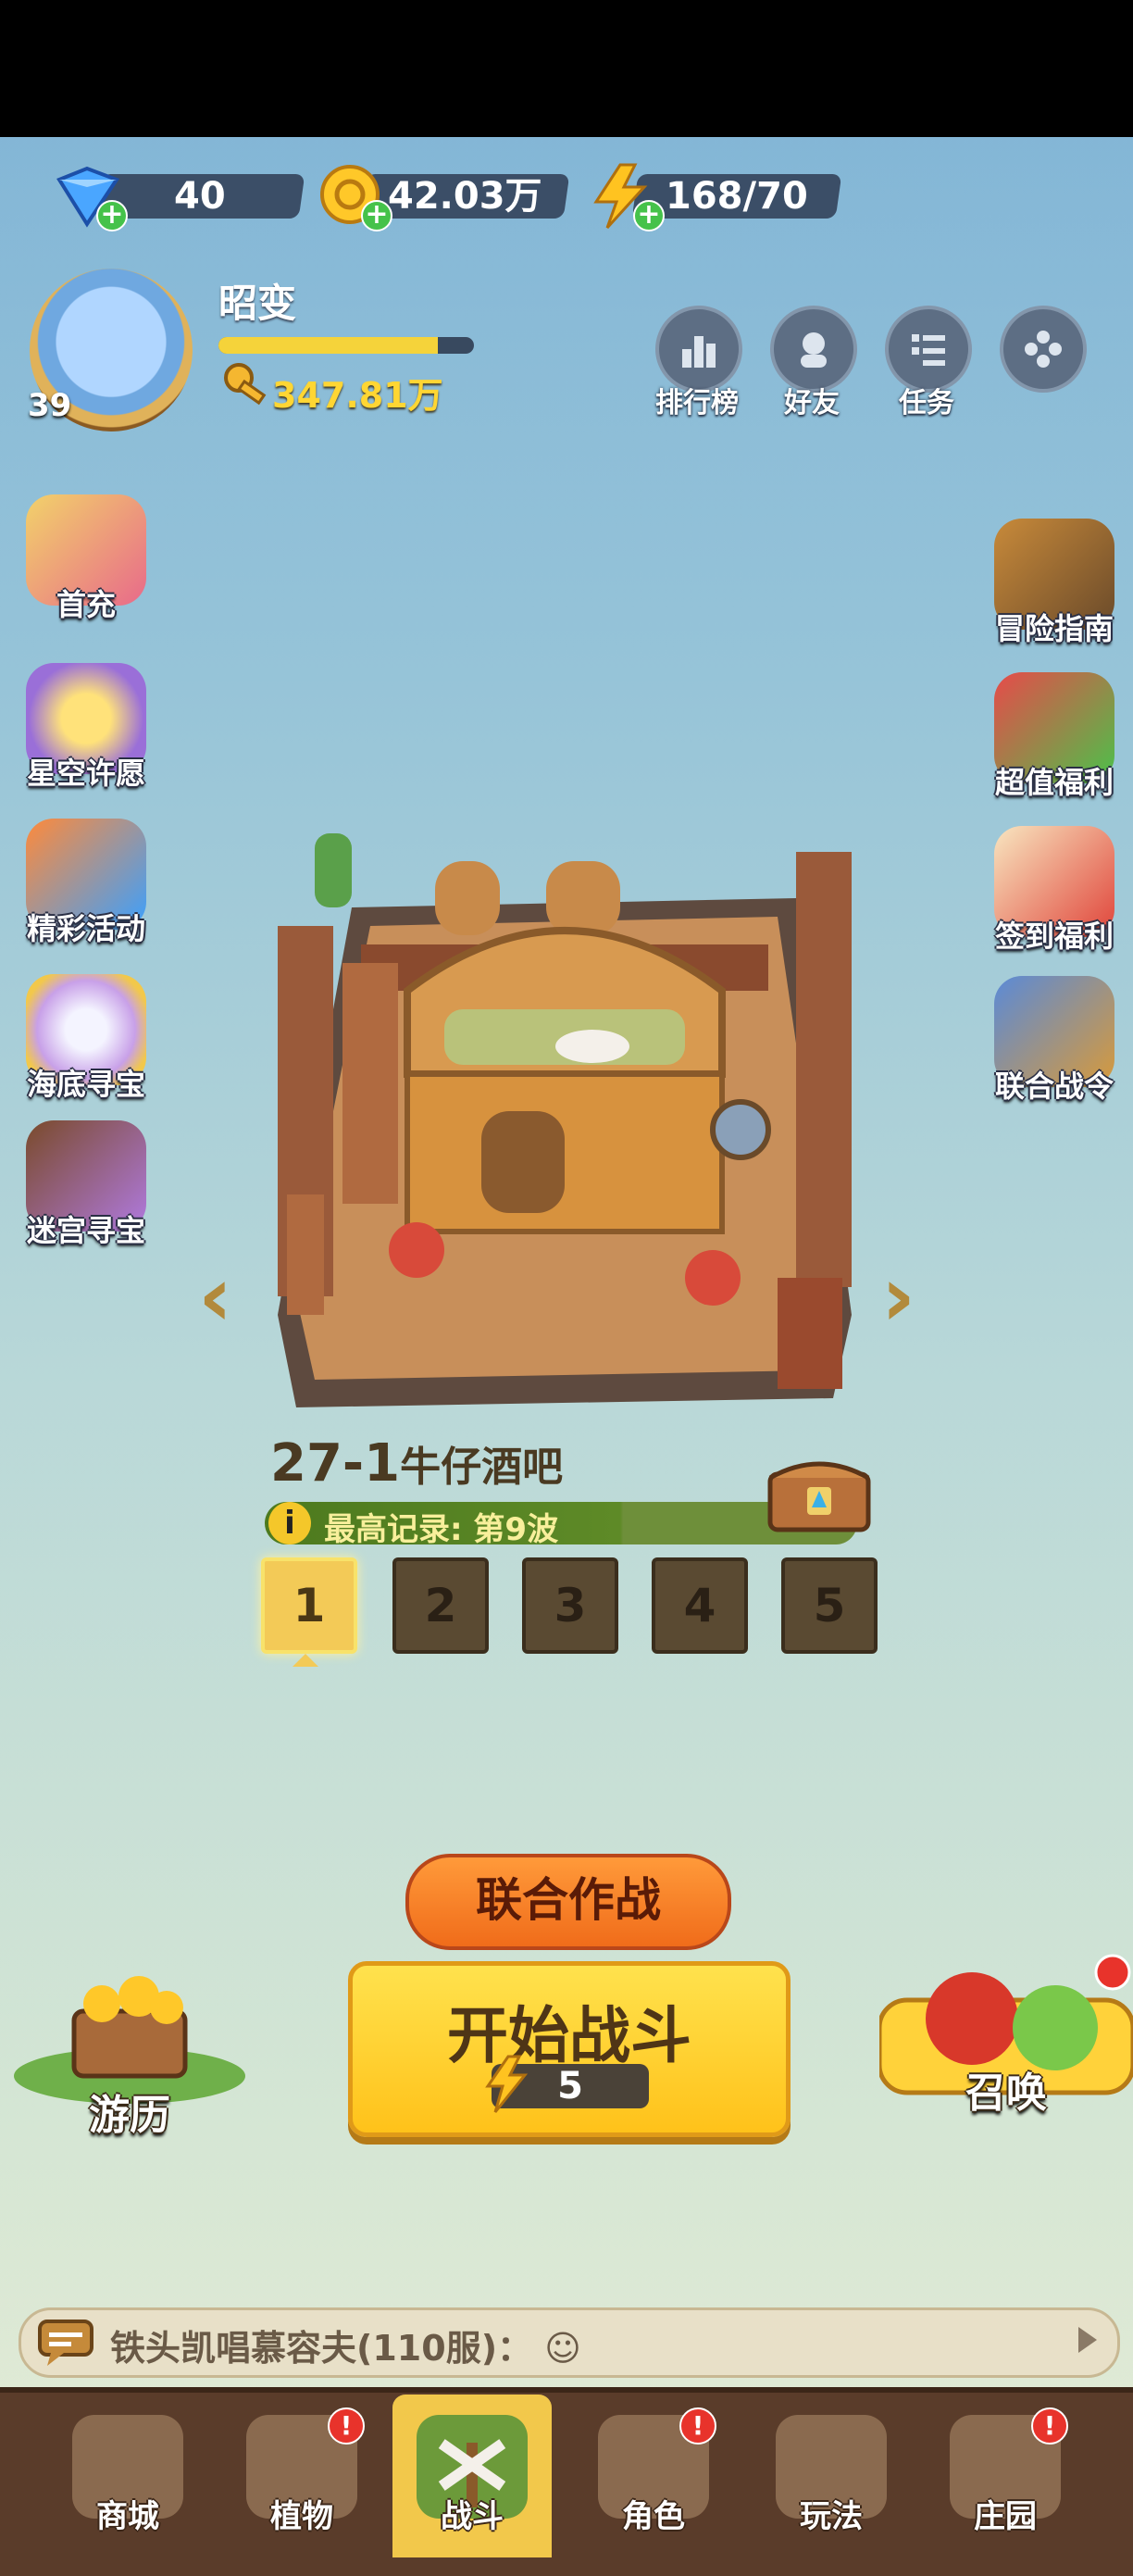 Image resolution: width=1133 pixels, height=2576 pixels. I want to click on start-cost-value: 5, so click(570, 2086).